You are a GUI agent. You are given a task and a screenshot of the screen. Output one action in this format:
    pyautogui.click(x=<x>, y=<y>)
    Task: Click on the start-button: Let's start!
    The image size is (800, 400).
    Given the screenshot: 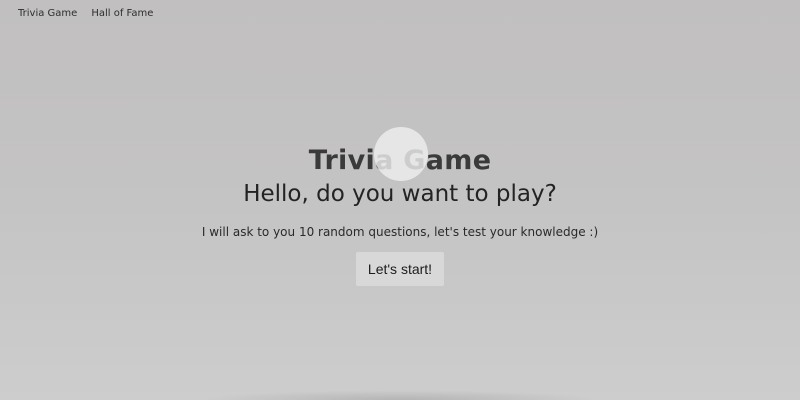 What is the action you would take?
    pyautogui.click(x=400, y=269)
    